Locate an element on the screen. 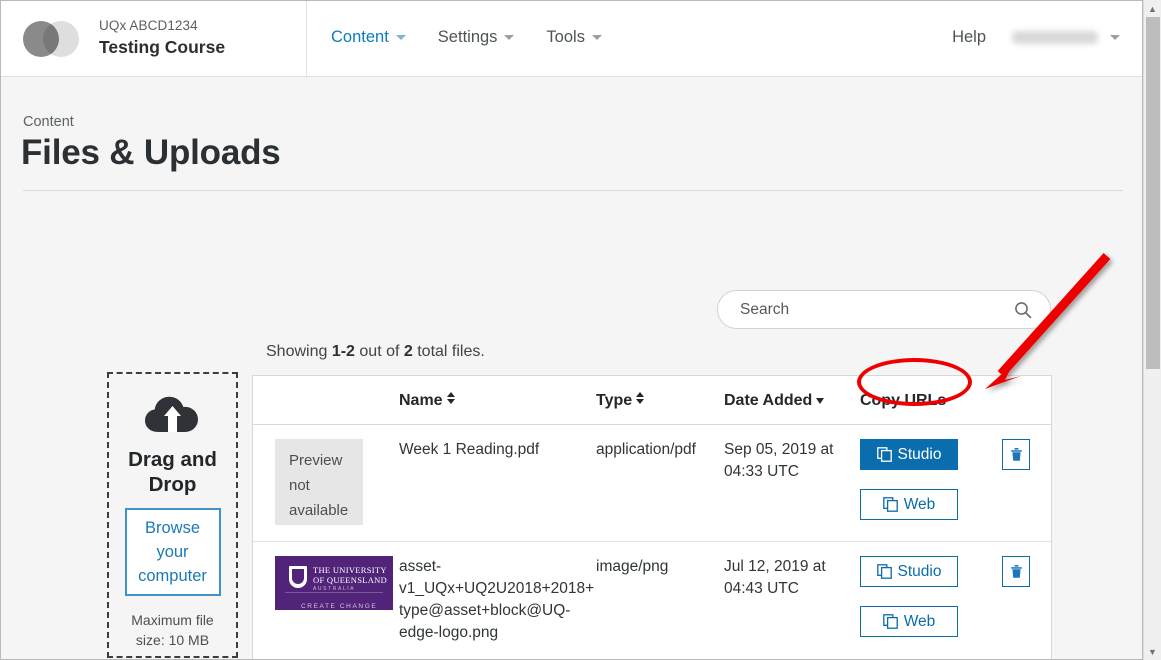 The height and width of the screenshot is (660, 1161). scroll-down-icon: ▼ is located at coordinates (1152, 651).